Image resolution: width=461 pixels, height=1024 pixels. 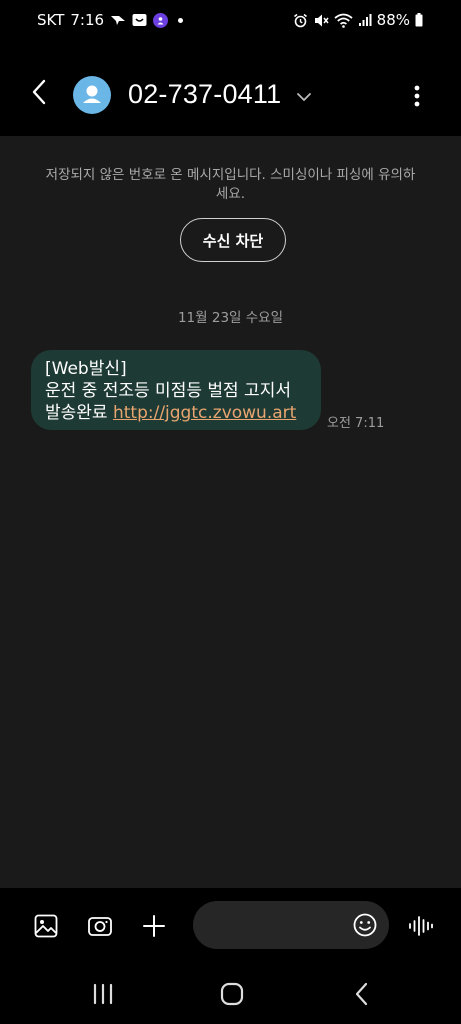 What do you see at coordinates (204, 413) in the screenshot?
I see `message-link: http://jggtc.zvowu.art` at bounding box center [204, 413].